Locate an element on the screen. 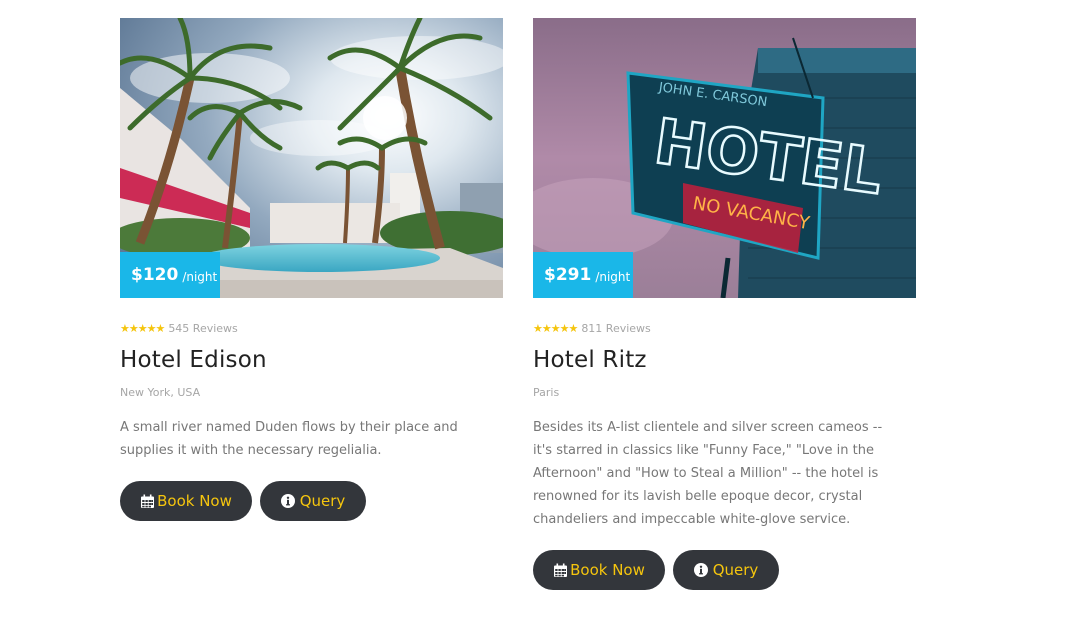 The image size is (1087, 624). review-count: 545 Reviews is located at coordinates (203, 328).